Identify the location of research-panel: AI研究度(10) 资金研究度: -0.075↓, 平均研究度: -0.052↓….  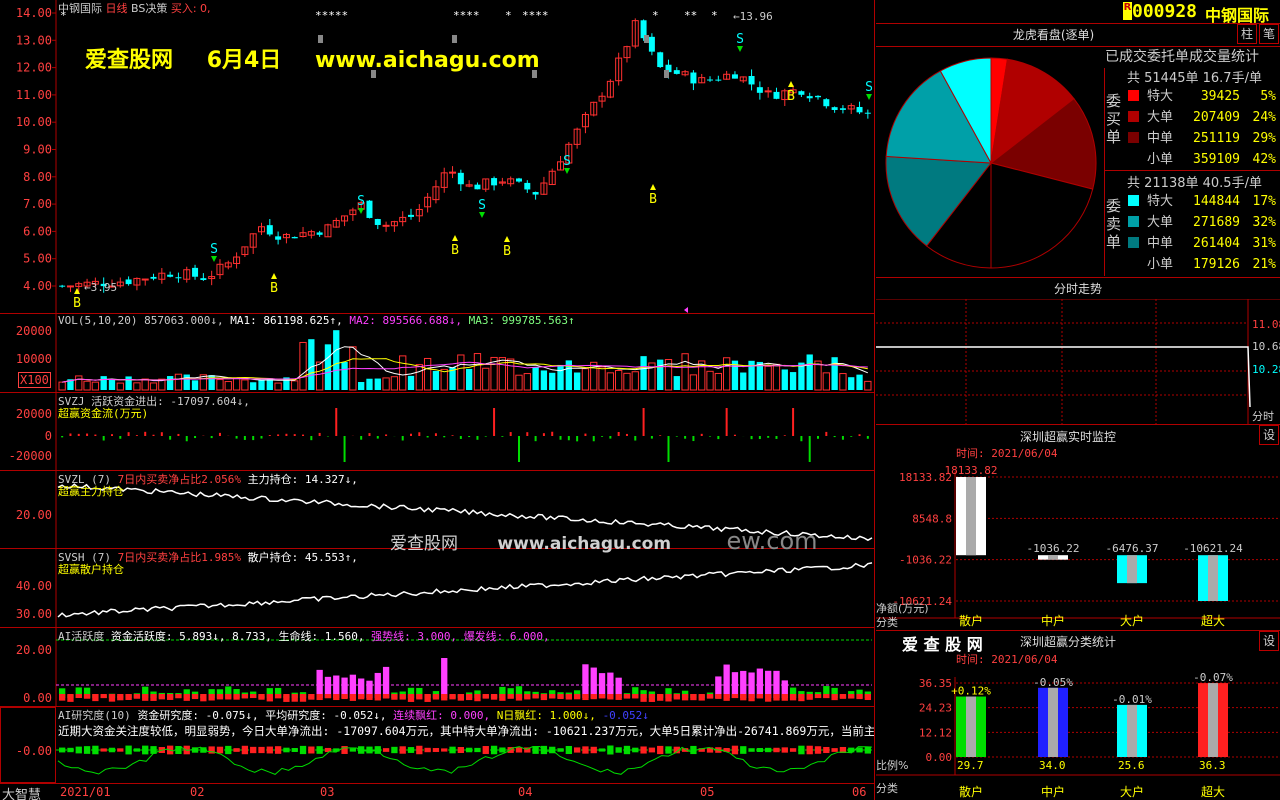
(437, 745).